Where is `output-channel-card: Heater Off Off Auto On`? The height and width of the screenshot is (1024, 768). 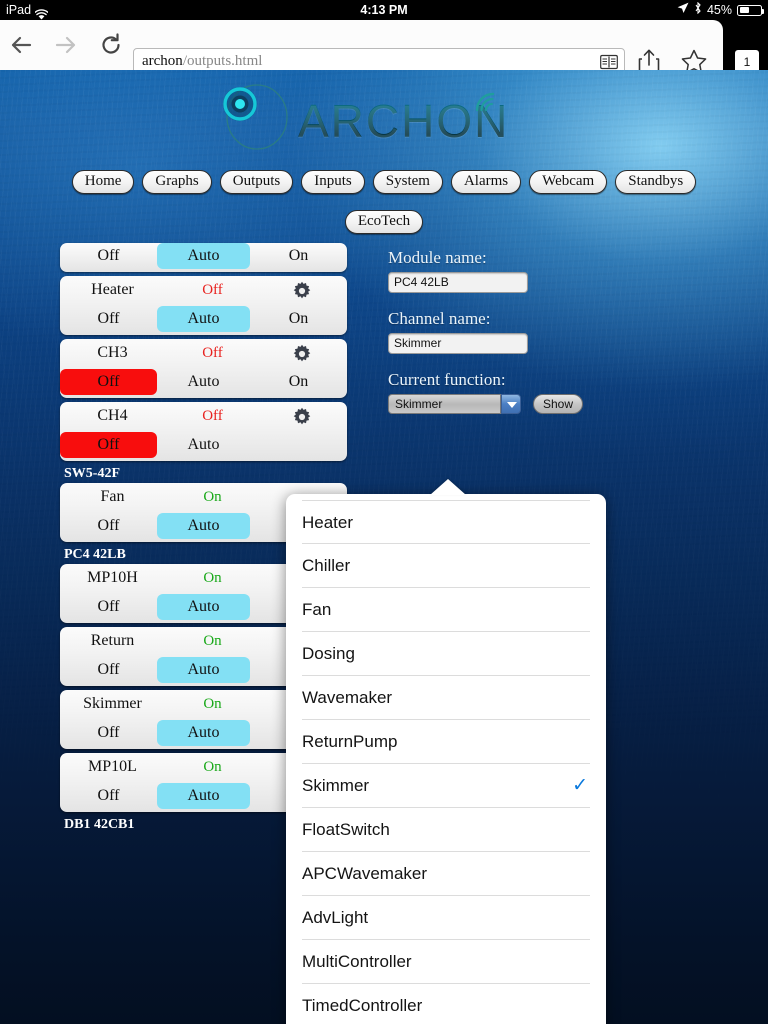 output-channel-card: Heater Off Off Auto On is located at coordinates (203, 305).